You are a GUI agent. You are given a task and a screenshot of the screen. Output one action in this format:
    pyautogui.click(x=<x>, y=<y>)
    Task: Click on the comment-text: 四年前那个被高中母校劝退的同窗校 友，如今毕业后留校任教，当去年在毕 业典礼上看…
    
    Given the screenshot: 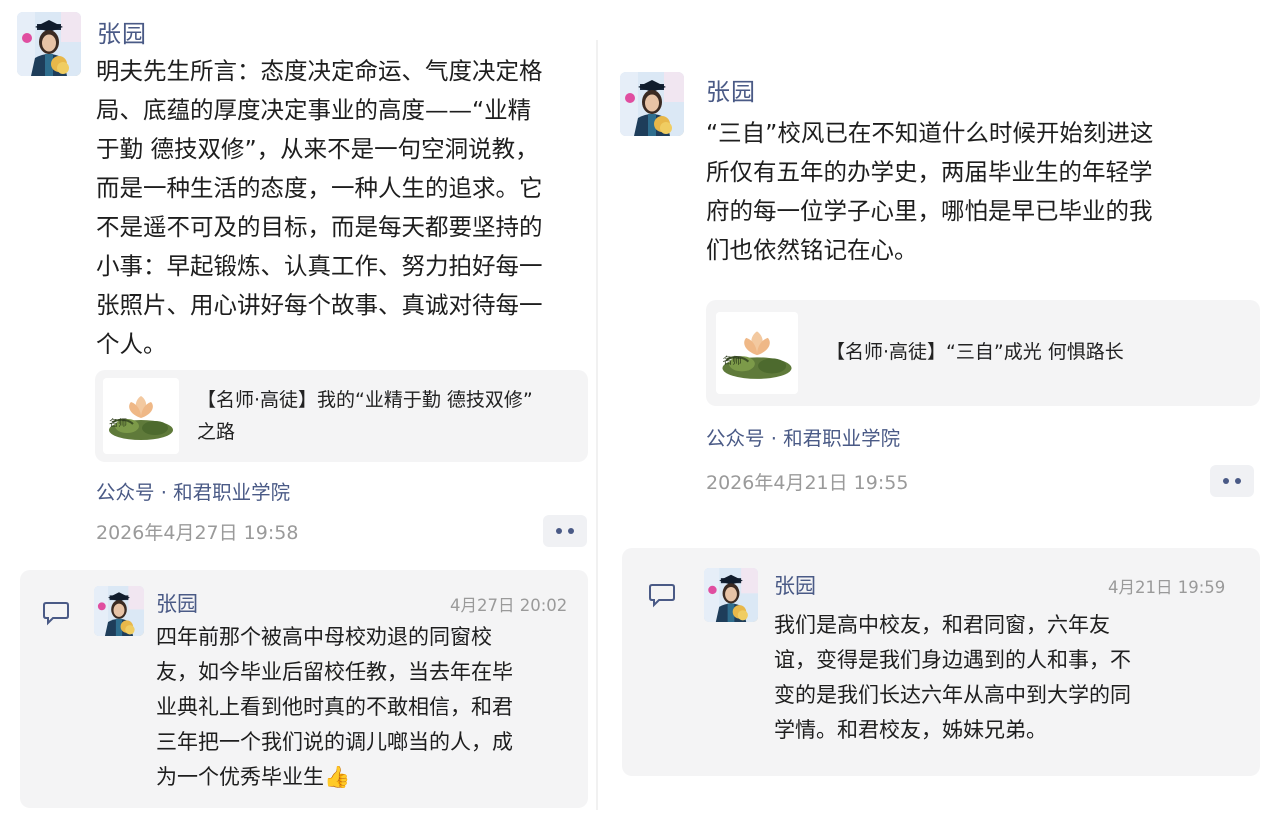 What is the action you would take?
    pyautogui.click(x=366, y=707)
    